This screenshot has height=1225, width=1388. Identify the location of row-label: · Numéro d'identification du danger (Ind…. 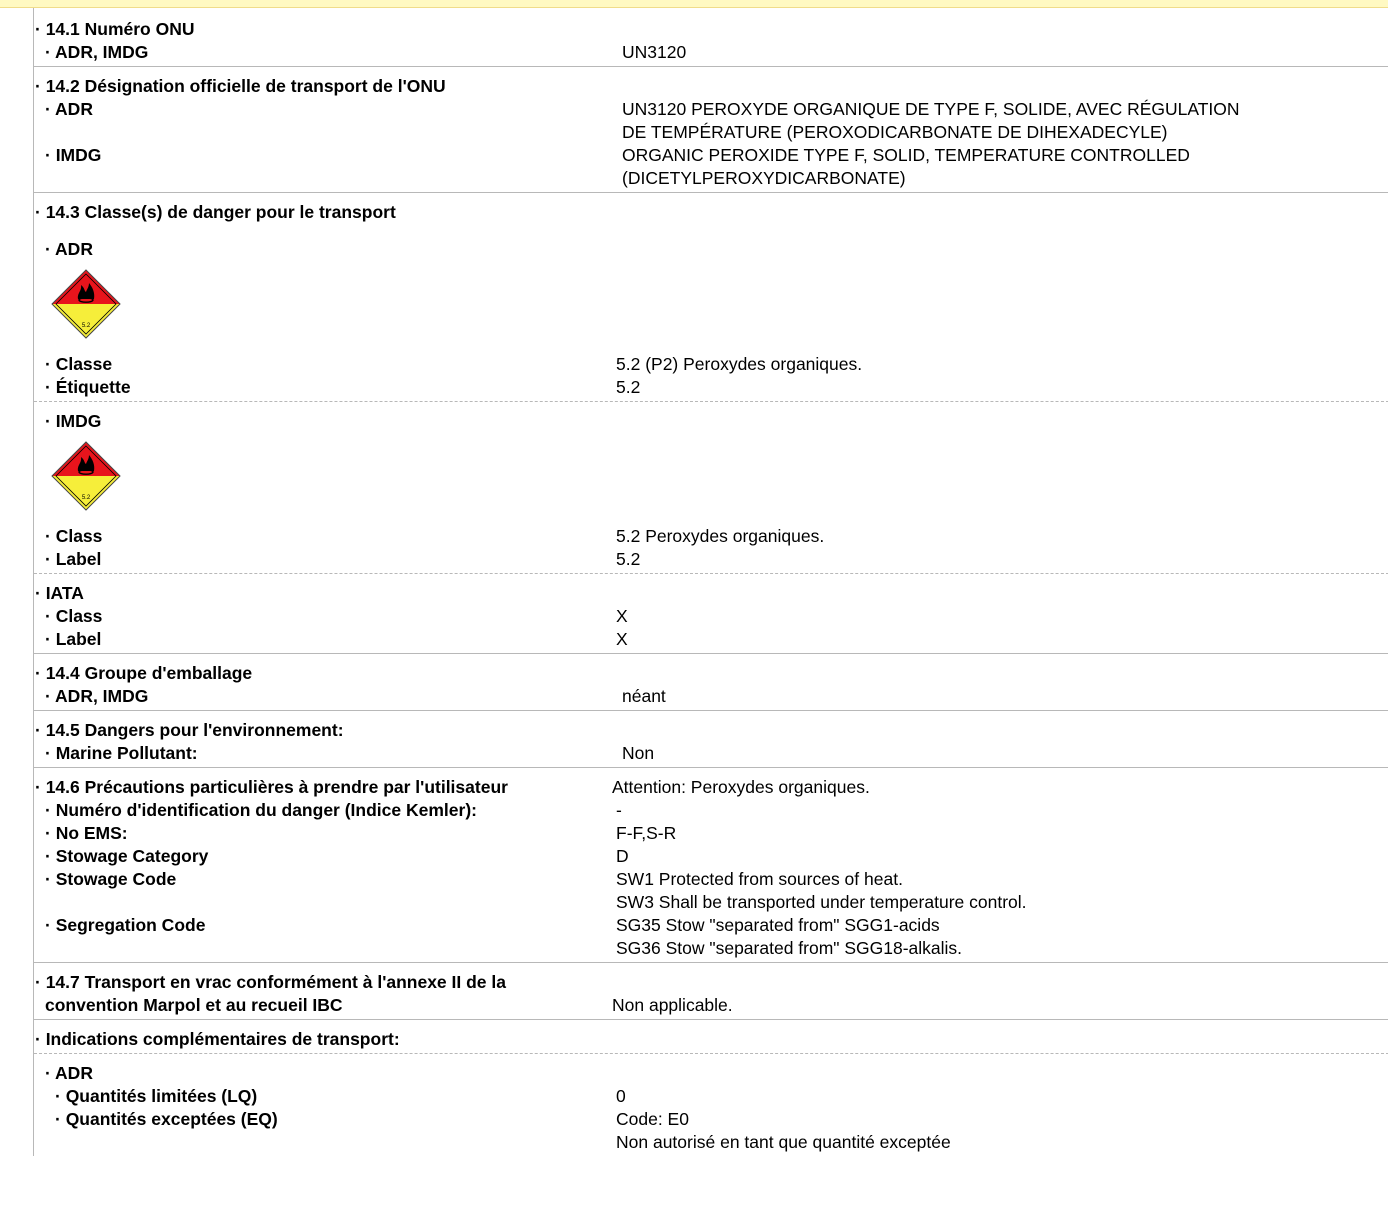
(261, 810).